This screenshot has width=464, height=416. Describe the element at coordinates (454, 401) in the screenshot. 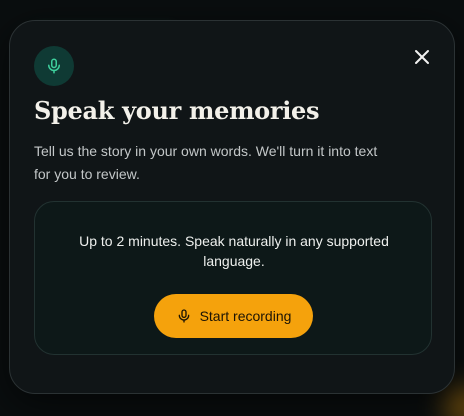

I see `backdrop-glow` at that location.